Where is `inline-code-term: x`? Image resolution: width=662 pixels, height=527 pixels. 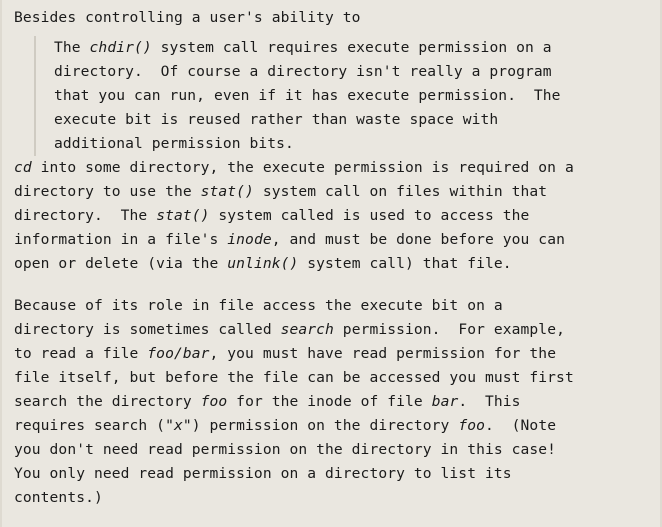
inline-code-term: x is located at coordinates (178, 425).